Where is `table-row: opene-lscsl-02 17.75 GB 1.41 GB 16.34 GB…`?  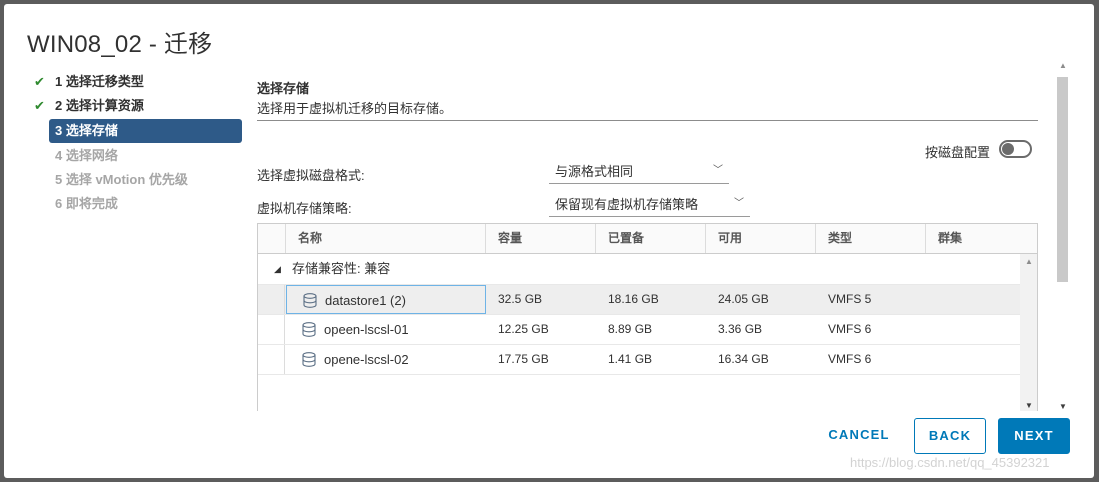
table-row: opene-lscsl-02 17.75 GB 1.41 GB 16.34 GB… is located at coordinates (639, 359).